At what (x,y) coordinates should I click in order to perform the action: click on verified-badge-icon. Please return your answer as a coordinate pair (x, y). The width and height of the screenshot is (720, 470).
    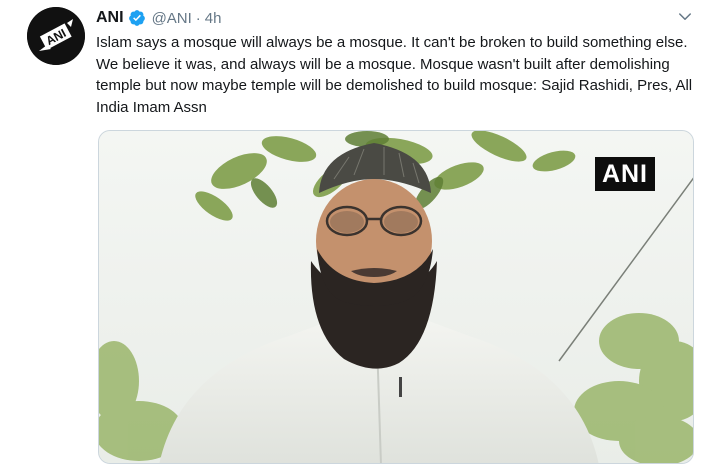
    Looking at the image, I should click on (137, 18).